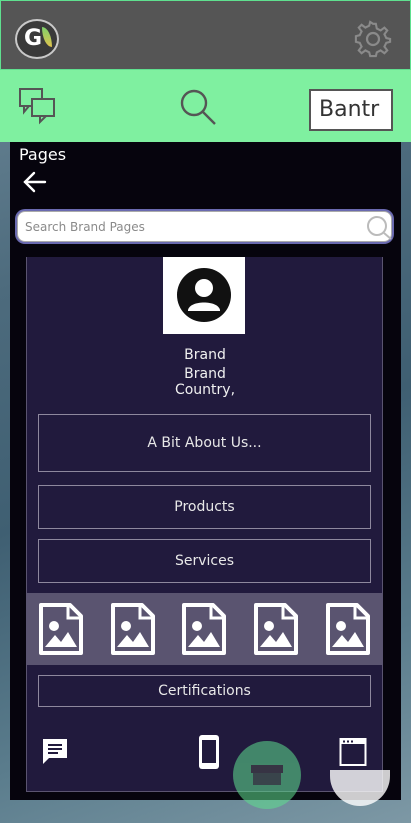 The height and width of the screenshot is (823, 411). I want to click on browser-window-icon, so click(353, 752).